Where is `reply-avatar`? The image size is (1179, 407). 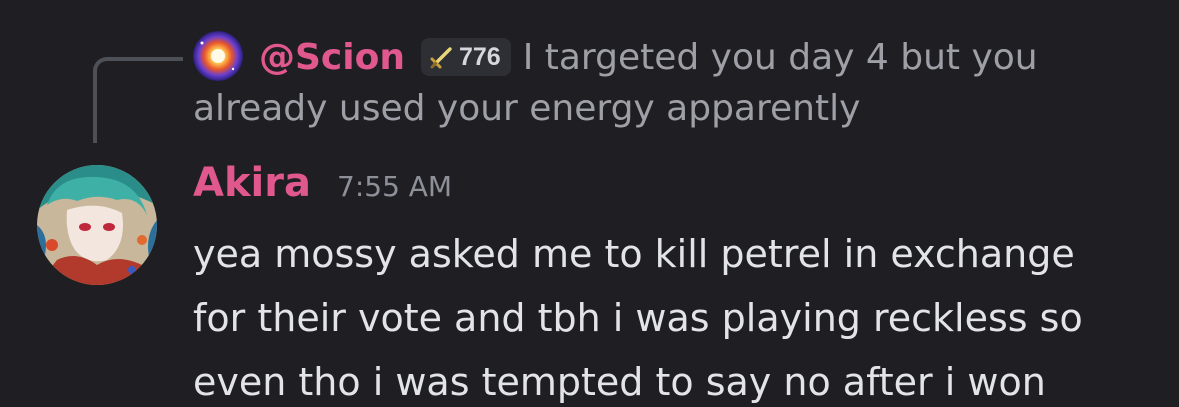 reply-avatar is located at coordinates (218, 56).